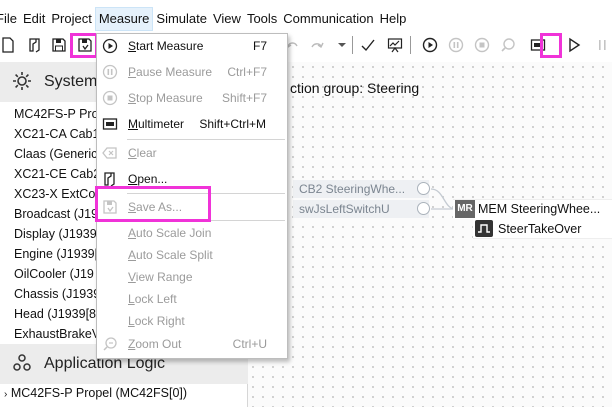 The image size is (612, 407). Describe the element at coordinates (5, 394) in the screenshot. I see `tree-expander-icon: ›` at that location.